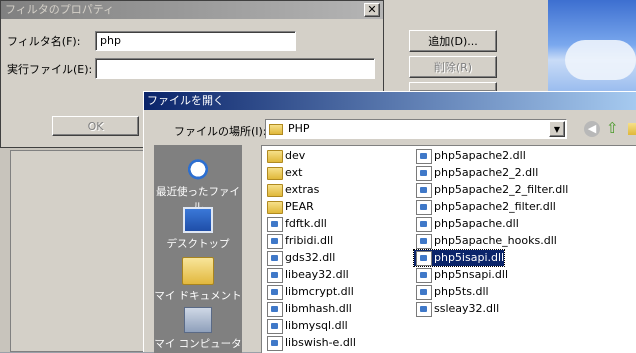 The image size is (636, 353). What do you see at coordinates (198, 296) in the screenshot?
I see `place-my-documents-label: マイ ドキュメント` at bounding box center [198, 296].